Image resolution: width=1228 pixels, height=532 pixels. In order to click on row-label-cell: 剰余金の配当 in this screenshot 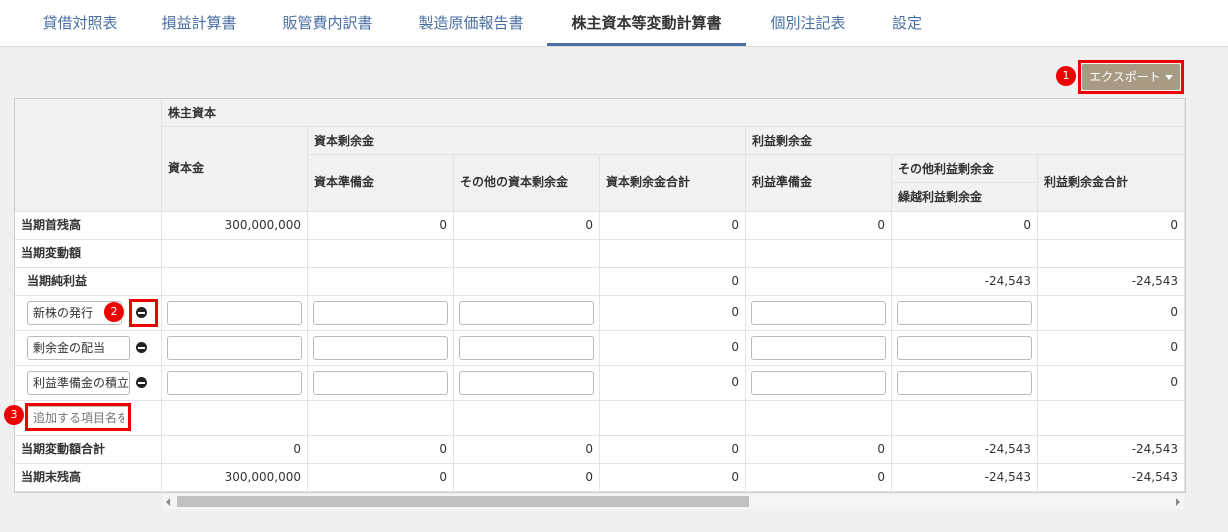, I will do `click(88, 348)`.